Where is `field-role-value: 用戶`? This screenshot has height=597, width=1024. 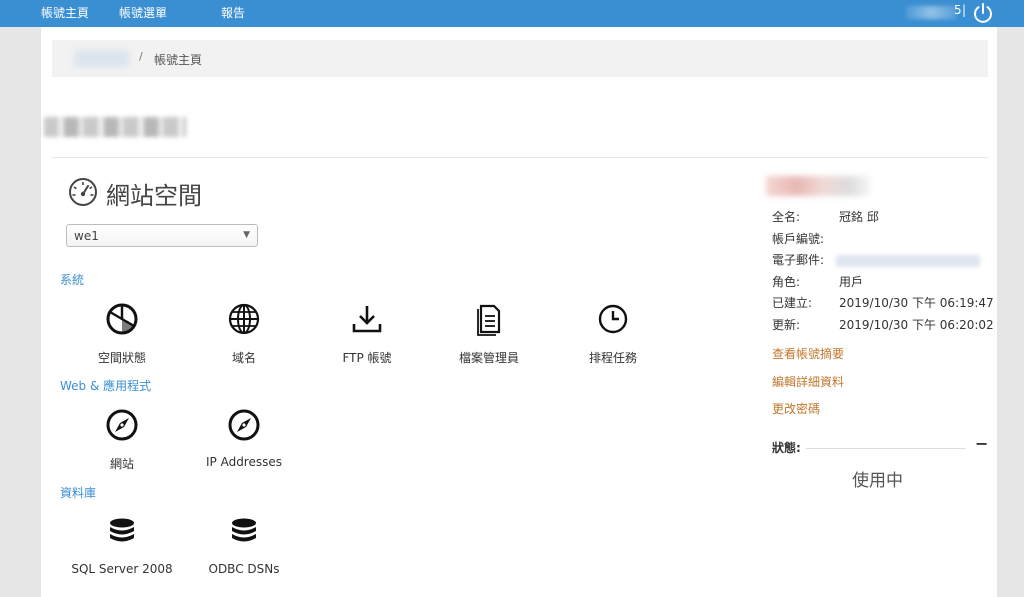
field-role-value: 用戶 is located at coordinates (851, 282).